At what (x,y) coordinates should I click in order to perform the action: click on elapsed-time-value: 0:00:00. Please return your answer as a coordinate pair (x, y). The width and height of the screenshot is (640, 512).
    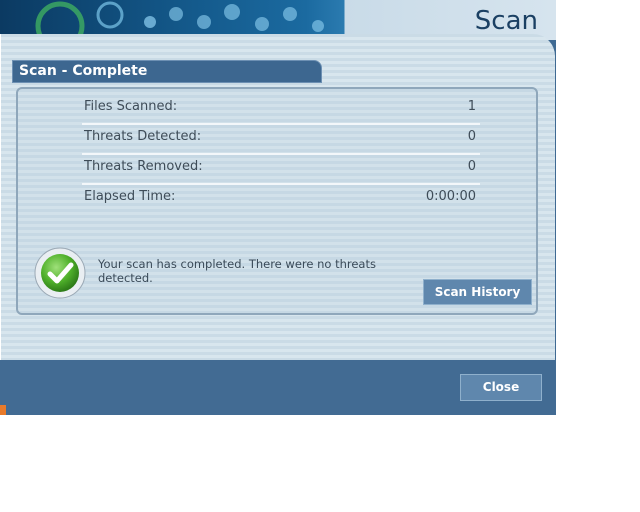
    Looking at the image, I should click on (450, 196).